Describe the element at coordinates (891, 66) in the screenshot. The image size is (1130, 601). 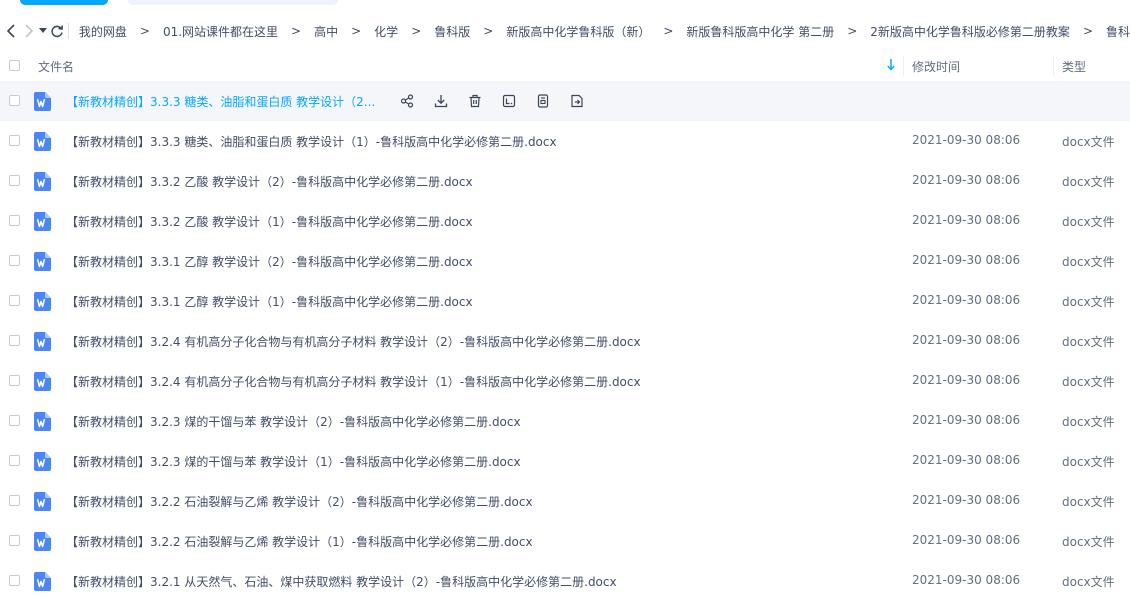
I see `sort-arrow-icon` at that location.